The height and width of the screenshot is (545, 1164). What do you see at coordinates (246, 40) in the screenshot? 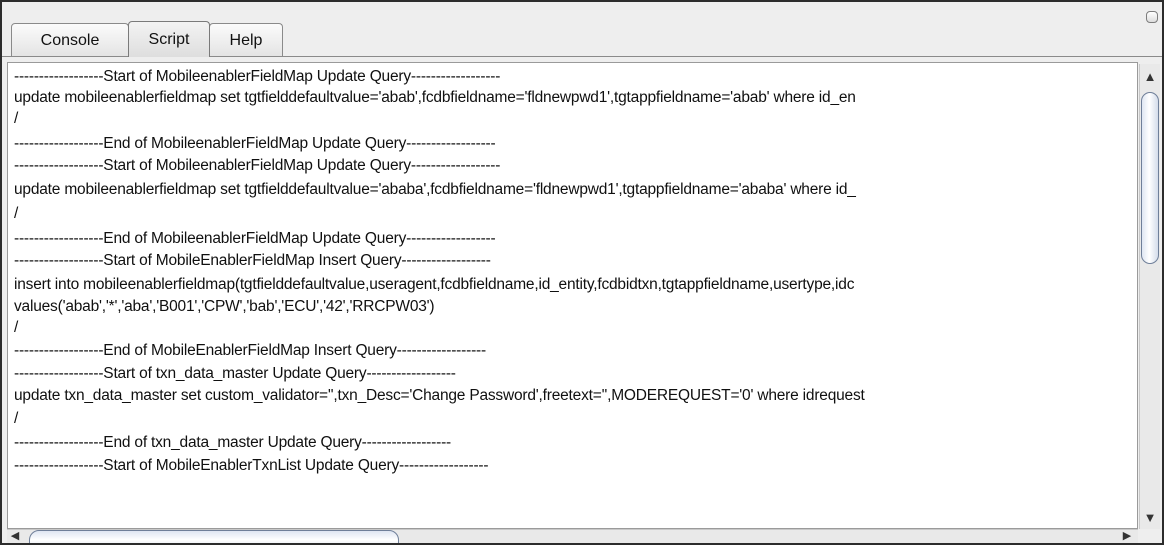
I see `tab-help: Help` at bounding box center [246, 40].